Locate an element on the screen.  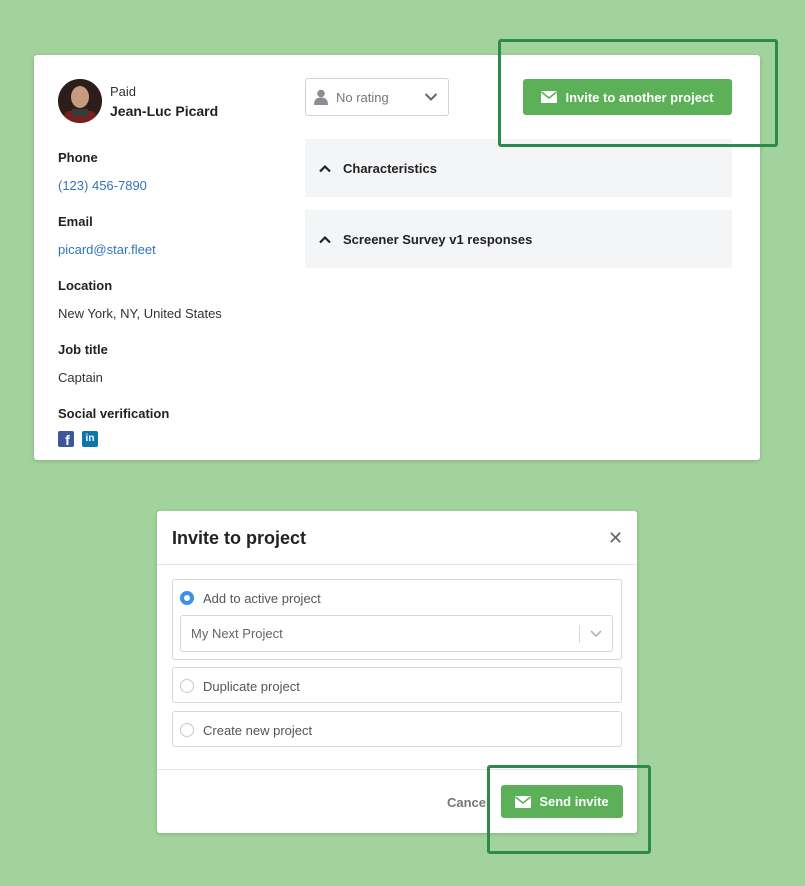
email-value: picard@star.fleet is located at coordinates (107, 249).